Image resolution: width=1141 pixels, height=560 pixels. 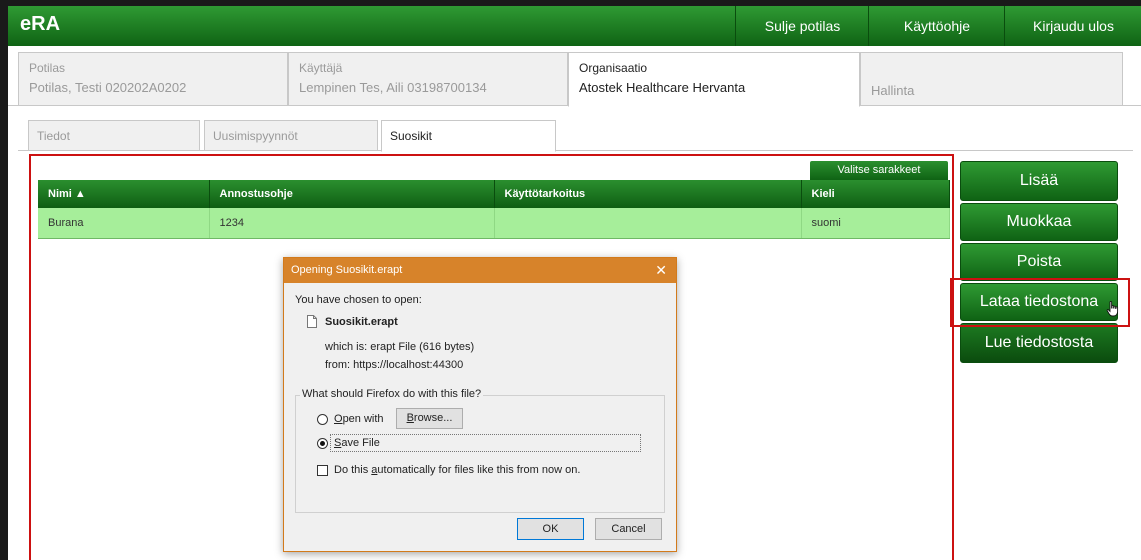 I want to click on file-icon, so click(x=312, y=321).